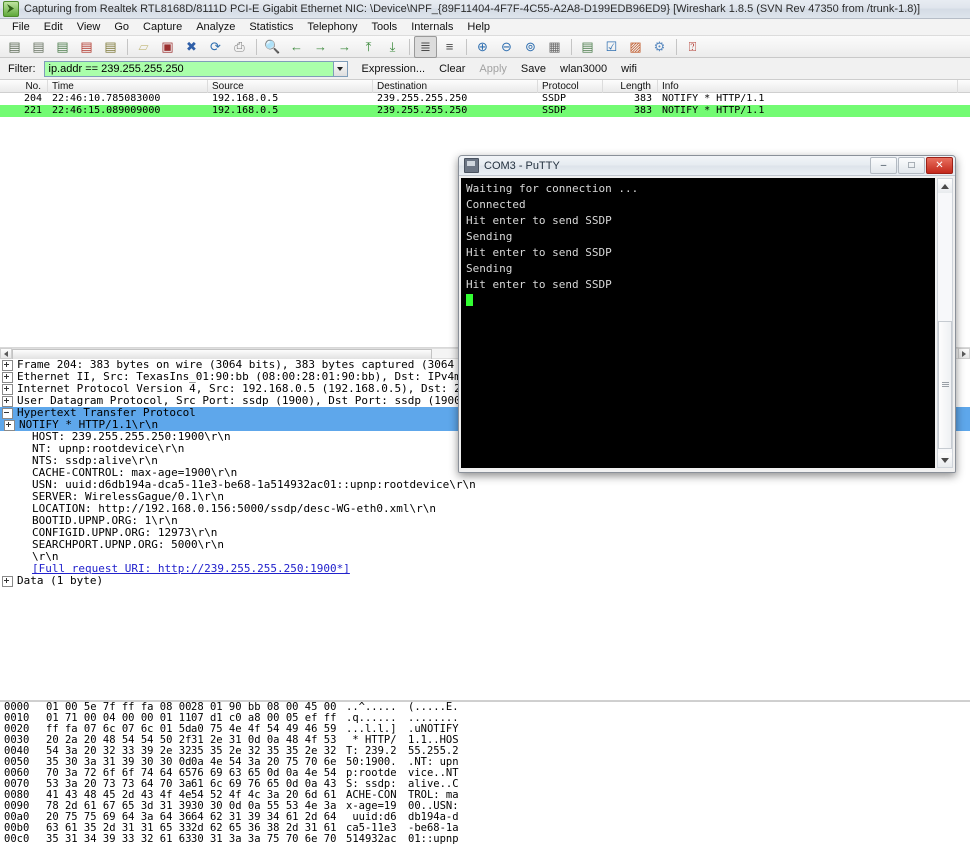 This screenshot has height=845, width=970. I want to click on toolbar-go-to-packet-button: →, so click(344, 47).